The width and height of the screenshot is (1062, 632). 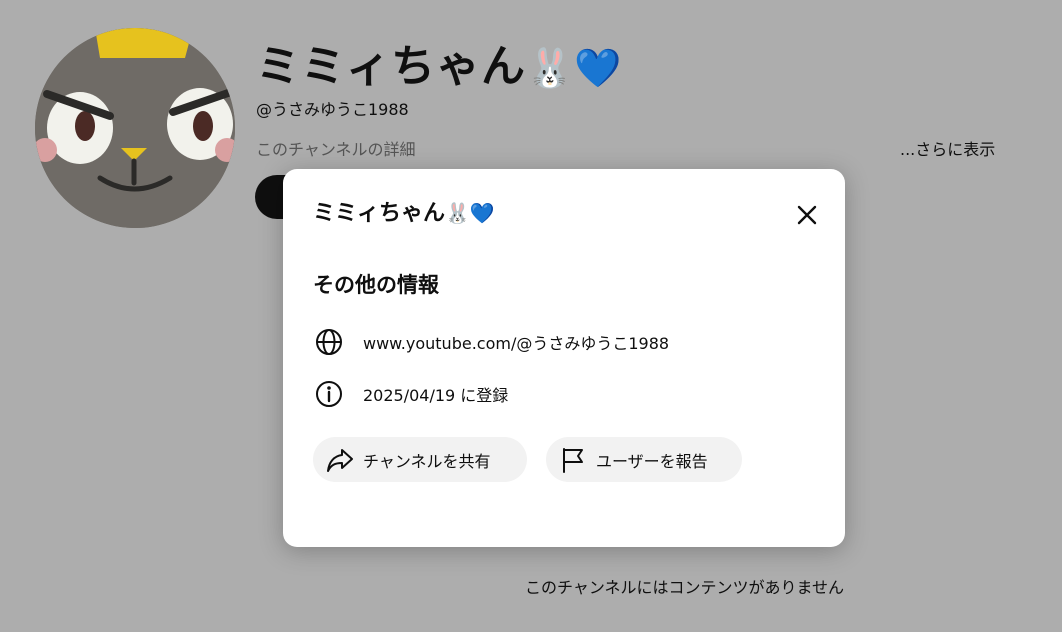 I want to click on channel-handle: @うさみゆうこ1988, so click(x=332, y=109).